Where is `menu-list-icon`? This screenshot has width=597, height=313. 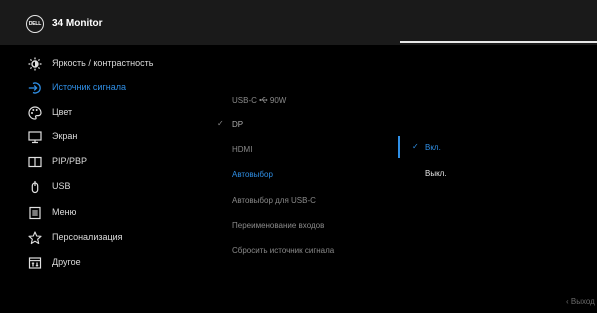 menu-list-icon is located at coordinates (35, 213).